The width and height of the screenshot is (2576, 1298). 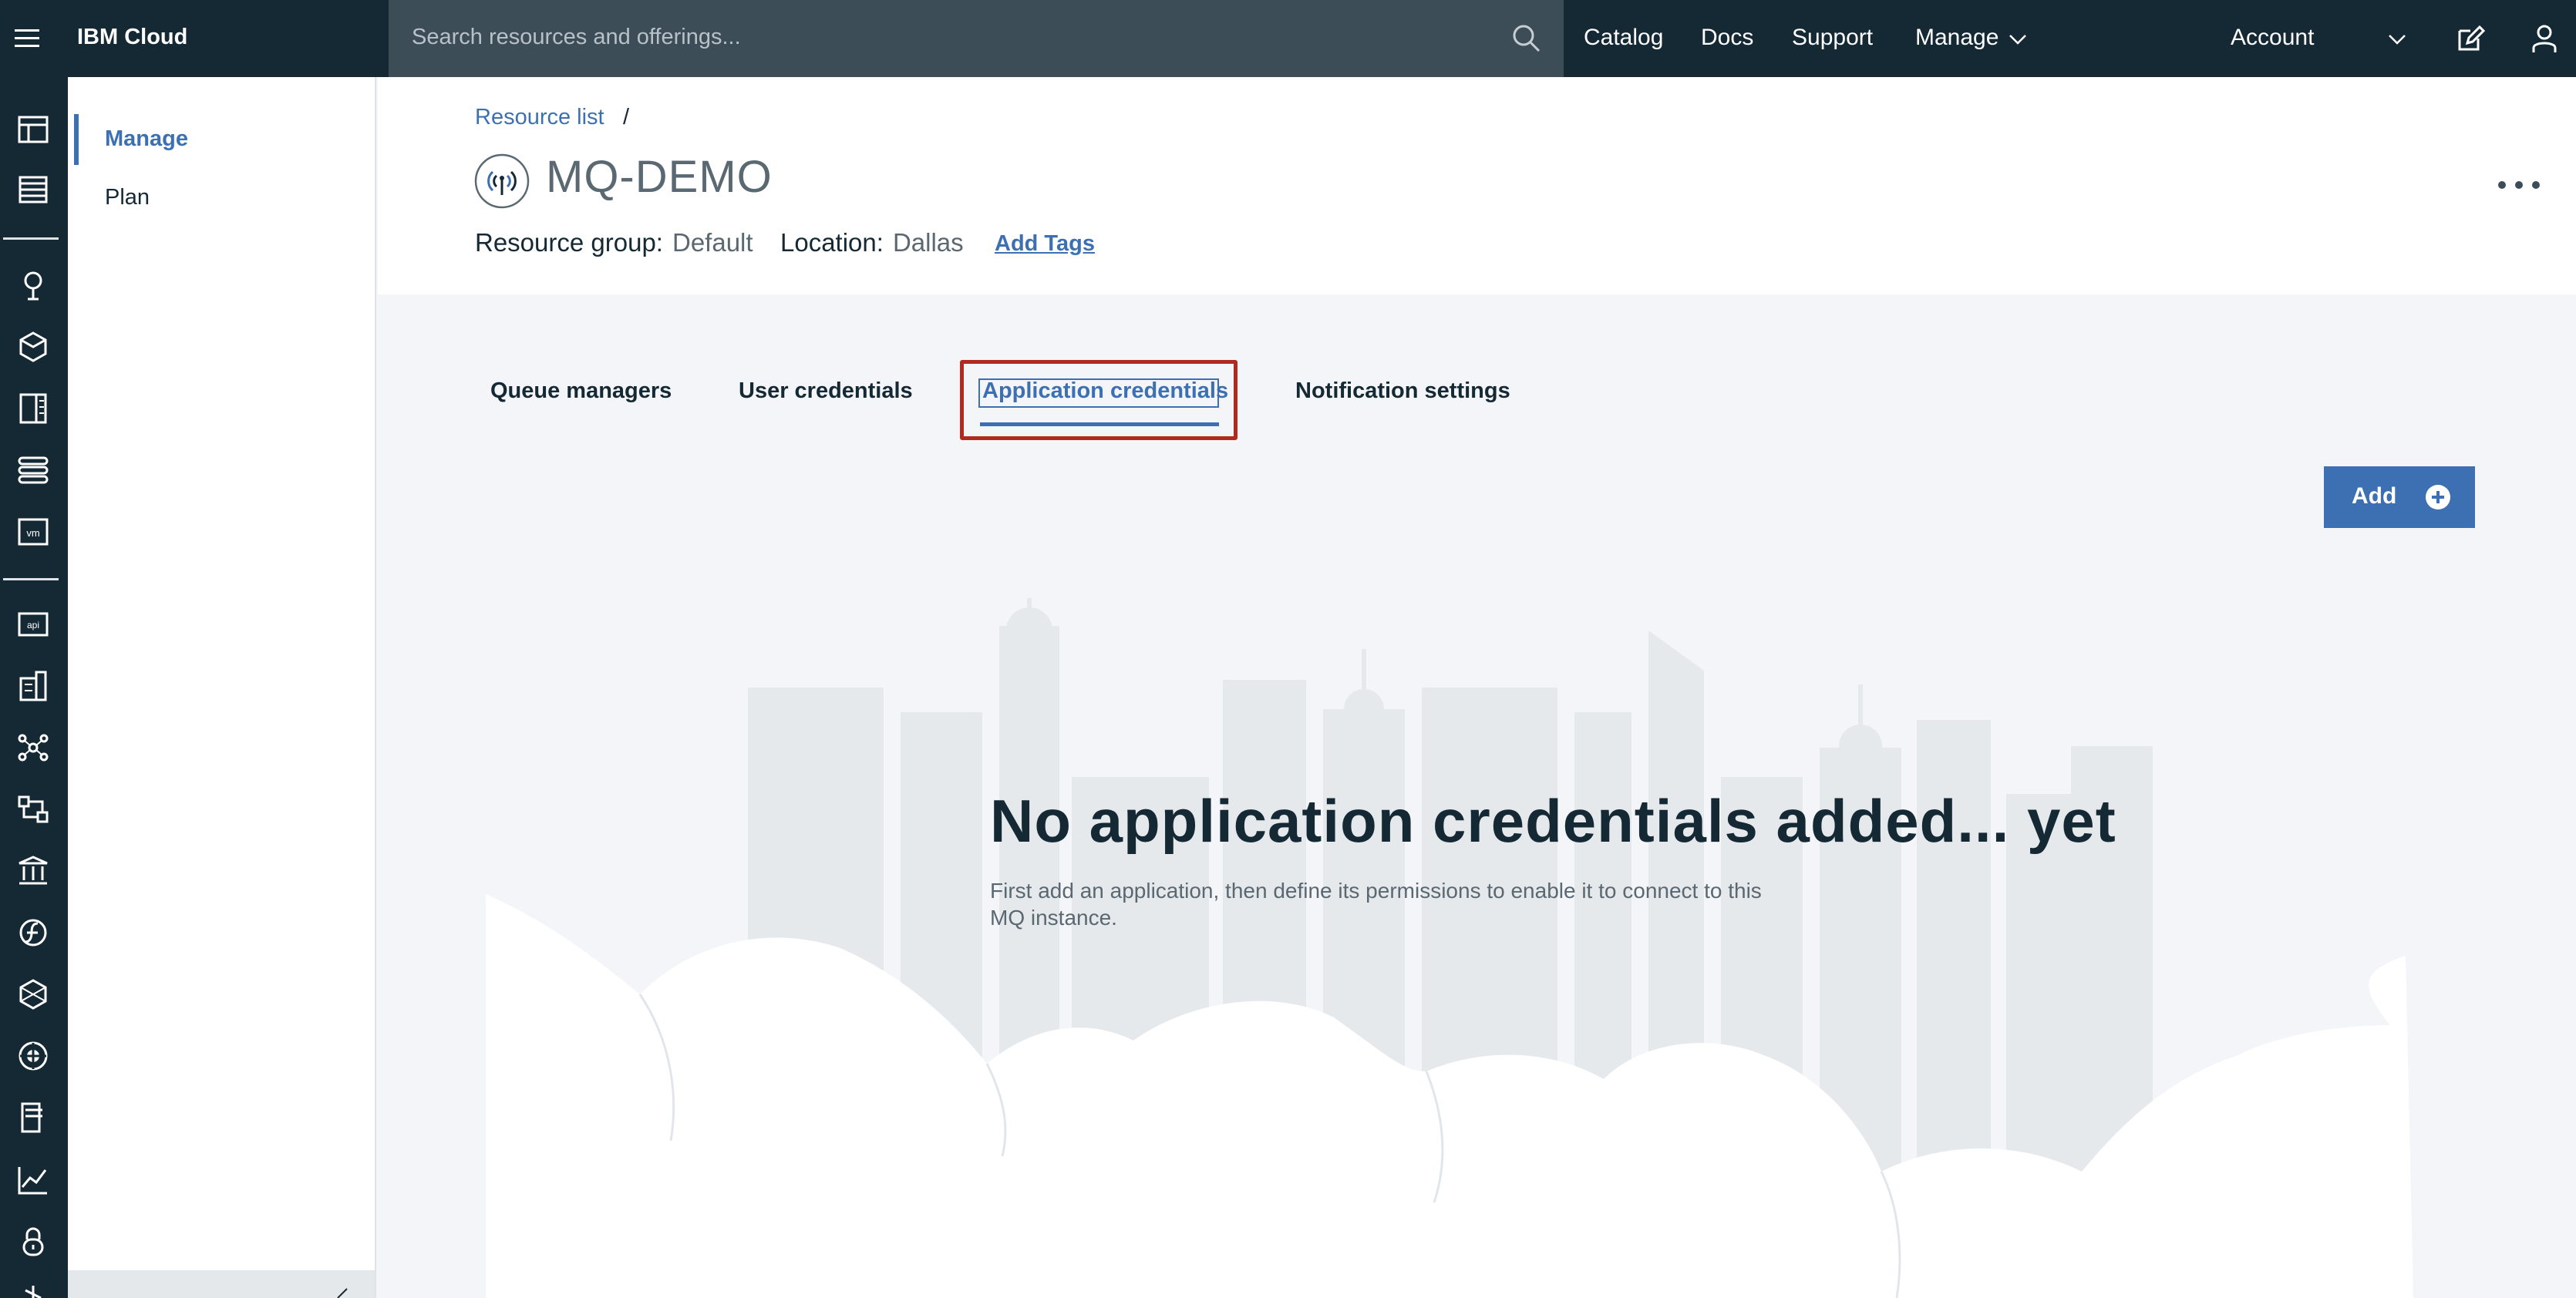 What do you see at coordinates (1045, 244) in the screenshot?
I see `add-tags-link: Add Tags` at bounding box center [1045, 244].